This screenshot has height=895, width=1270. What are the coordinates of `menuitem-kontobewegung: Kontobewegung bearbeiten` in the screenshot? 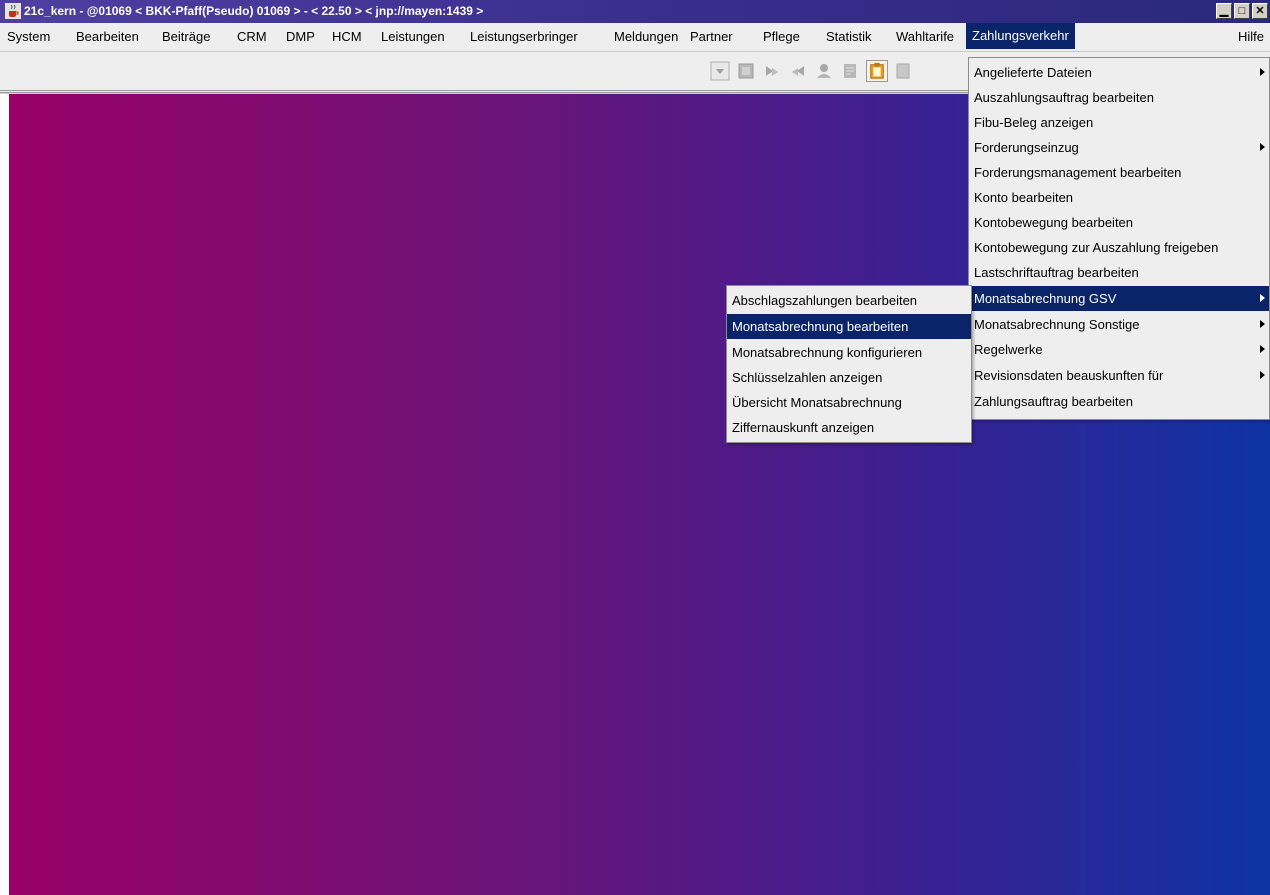 It's located at (1119, 222).